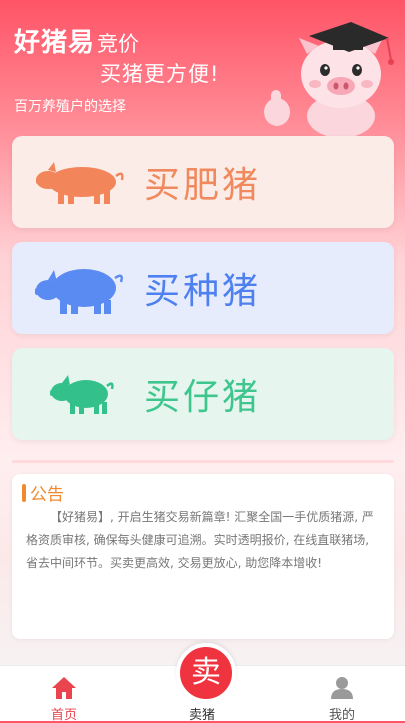 Image resolution: width=405 pixels, height=723 pixels. What do you see at coordinates (55, 43) in the screenshot?
I see `brand-name: 好猪易` at bounding box center [55, 43].